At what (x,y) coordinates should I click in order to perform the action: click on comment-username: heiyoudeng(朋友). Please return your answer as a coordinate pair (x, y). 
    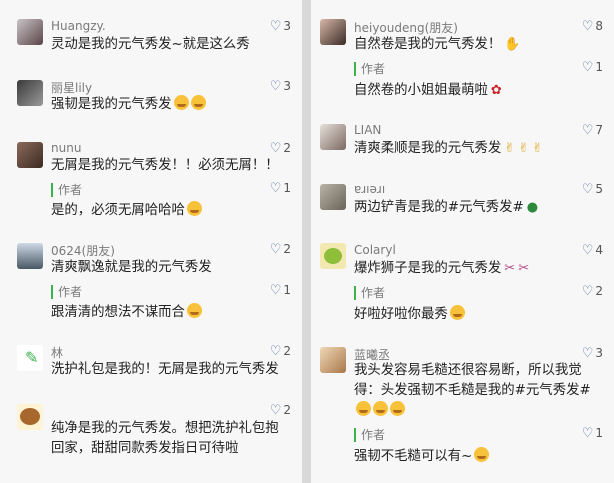
    Looking at the image, I should click on (406, 27).